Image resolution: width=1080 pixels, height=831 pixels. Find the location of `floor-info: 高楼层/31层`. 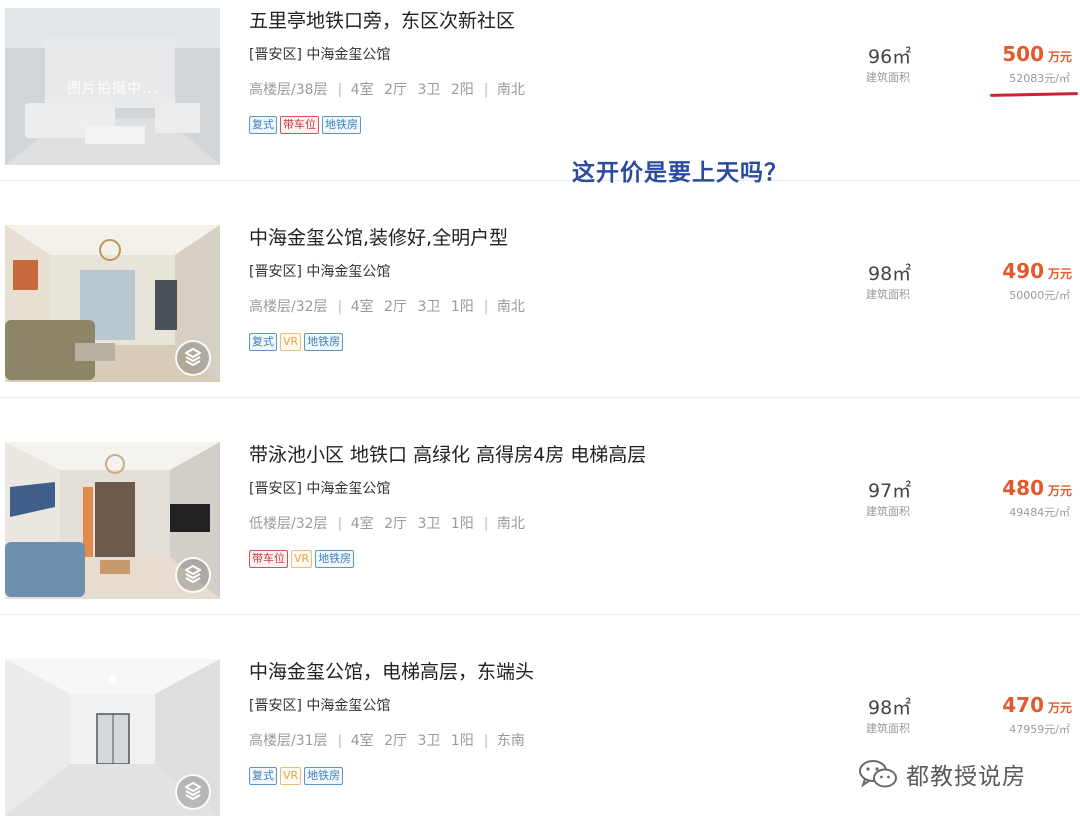

floor-info: 高楼层/31层 is located at coordinates (288, 741).